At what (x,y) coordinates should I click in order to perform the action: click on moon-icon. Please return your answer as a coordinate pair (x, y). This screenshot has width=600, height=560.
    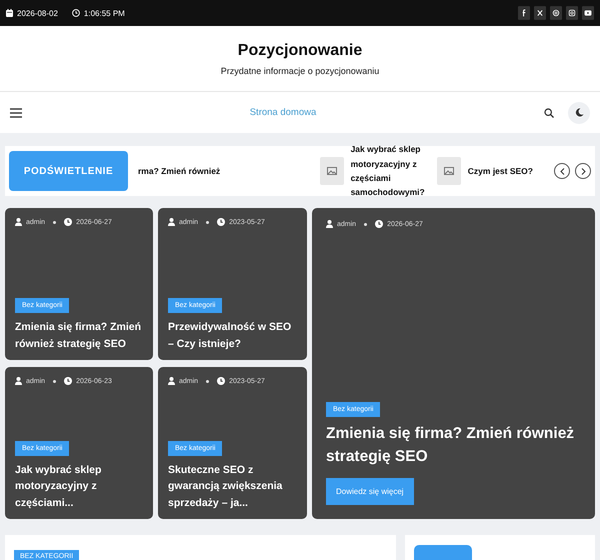
    Looking at the image, I should click on (579, 112).